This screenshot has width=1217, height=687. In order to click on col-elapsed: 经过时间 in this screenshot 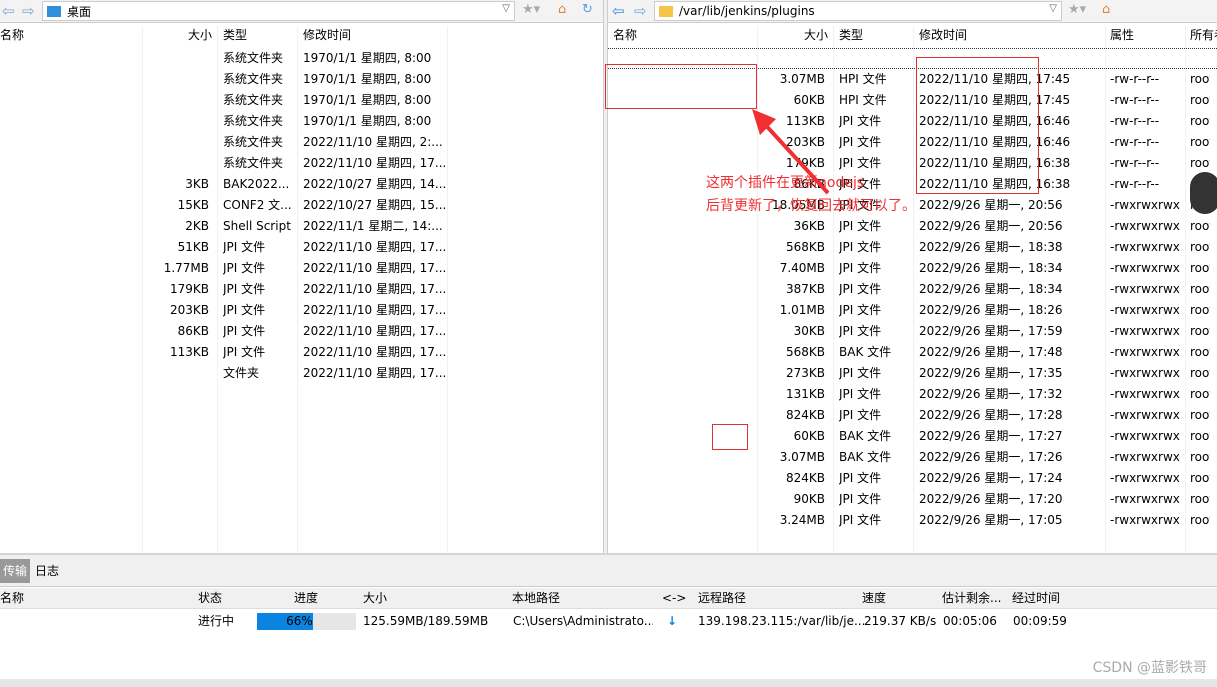, I will do `click(1036, 598)`.